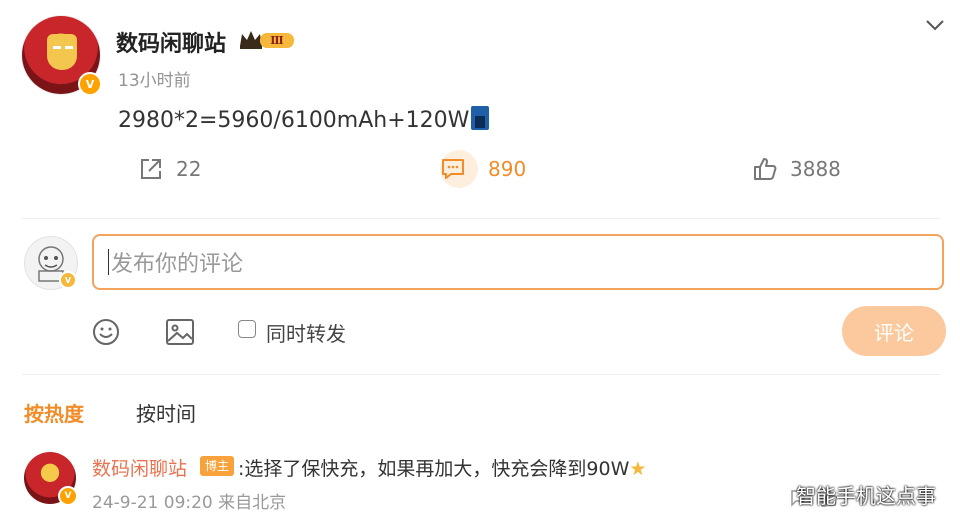 The image size is (960, 517). Describe the element at coordinates (638, 469) in the screenshot. I see `emoji-face-icon: ★` at that location.